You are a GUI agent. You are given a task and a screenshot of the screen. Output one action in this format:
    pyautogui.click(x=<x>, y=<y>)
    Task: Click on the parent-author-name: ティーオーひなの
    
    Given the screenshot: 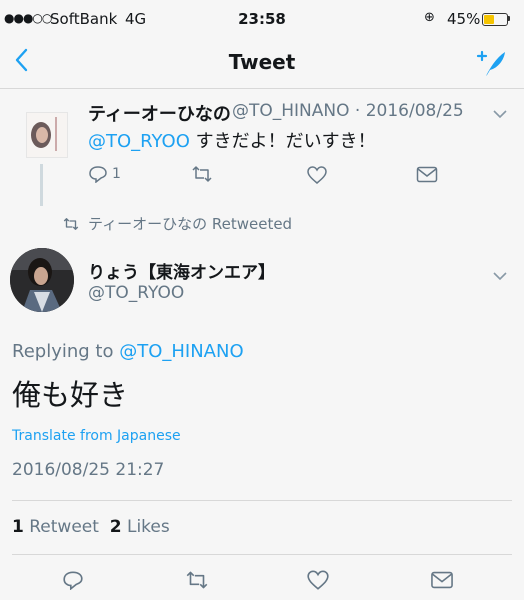 What is the action you would take?
    pyautogui.click(x=159, y=113)
    